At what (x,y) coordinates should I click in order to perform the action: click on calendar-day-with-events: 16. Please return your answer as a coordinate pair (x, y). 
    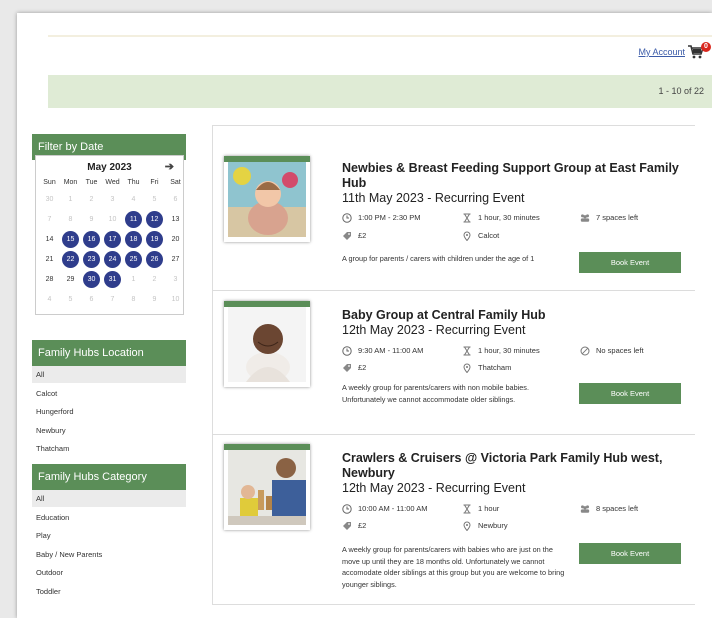
    Looking at the image, I should click on (91, 239).